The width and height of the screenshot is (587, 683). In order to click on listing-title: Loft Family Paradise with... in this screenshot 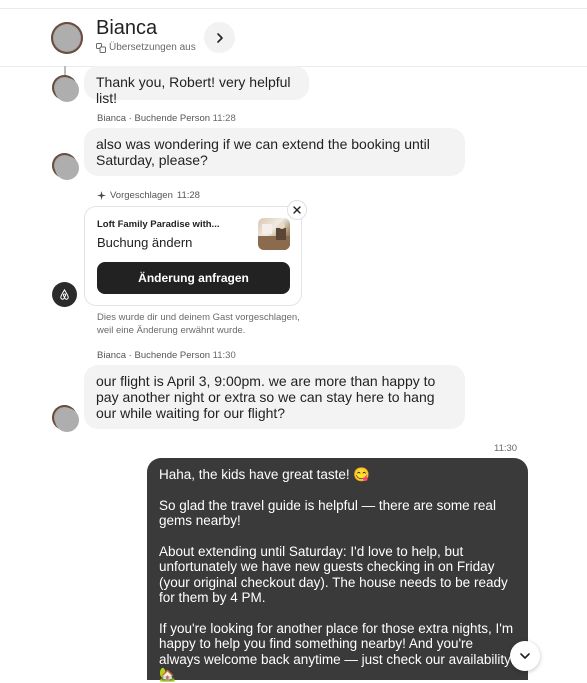, I will do `click(158, 224)`.